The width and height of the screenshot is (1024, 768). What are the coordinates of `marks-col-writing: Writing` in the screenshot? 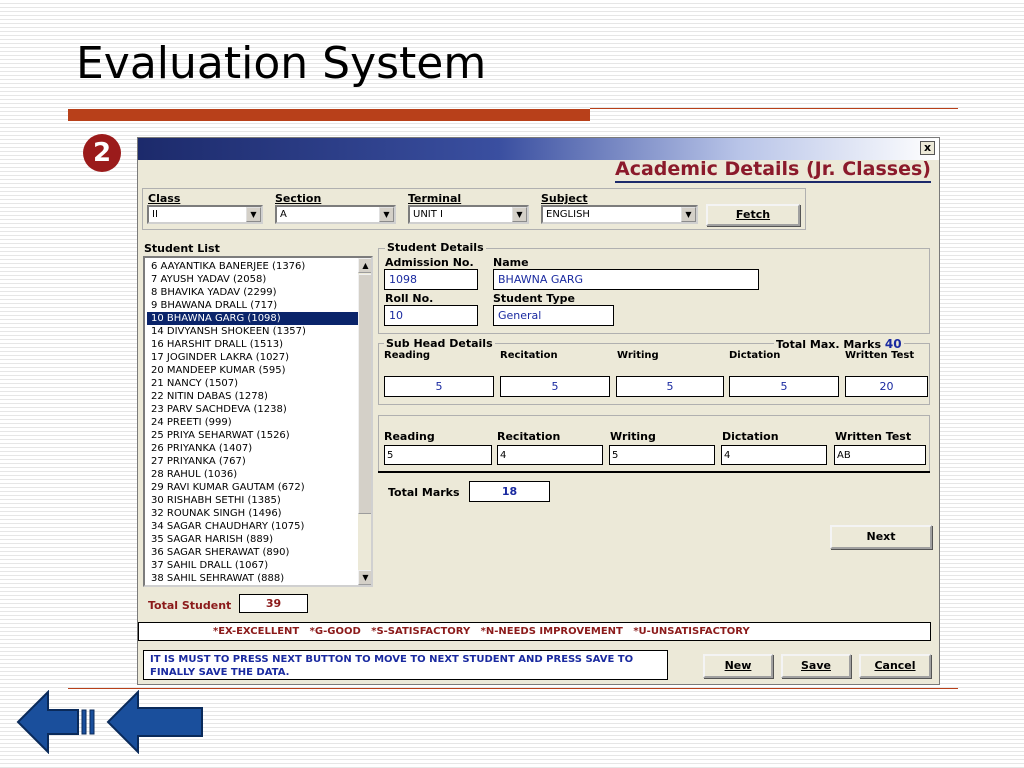 It's located at (633, 436).